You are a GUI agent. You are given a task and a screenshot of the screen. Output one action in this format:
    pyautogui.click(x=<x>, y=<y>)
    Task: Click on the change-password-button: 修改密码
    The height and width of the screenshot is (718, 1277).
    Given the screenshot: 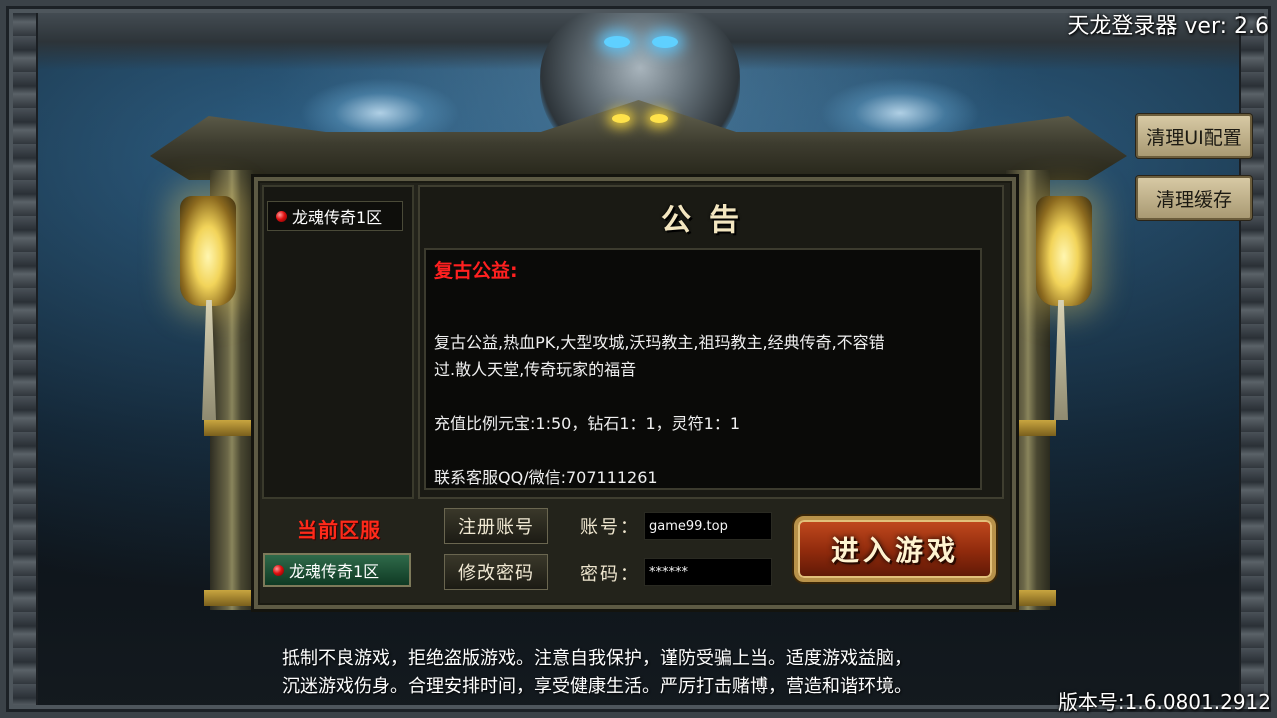 What is the action you would take?
    pyautogui.click(x=496, y=572)
    